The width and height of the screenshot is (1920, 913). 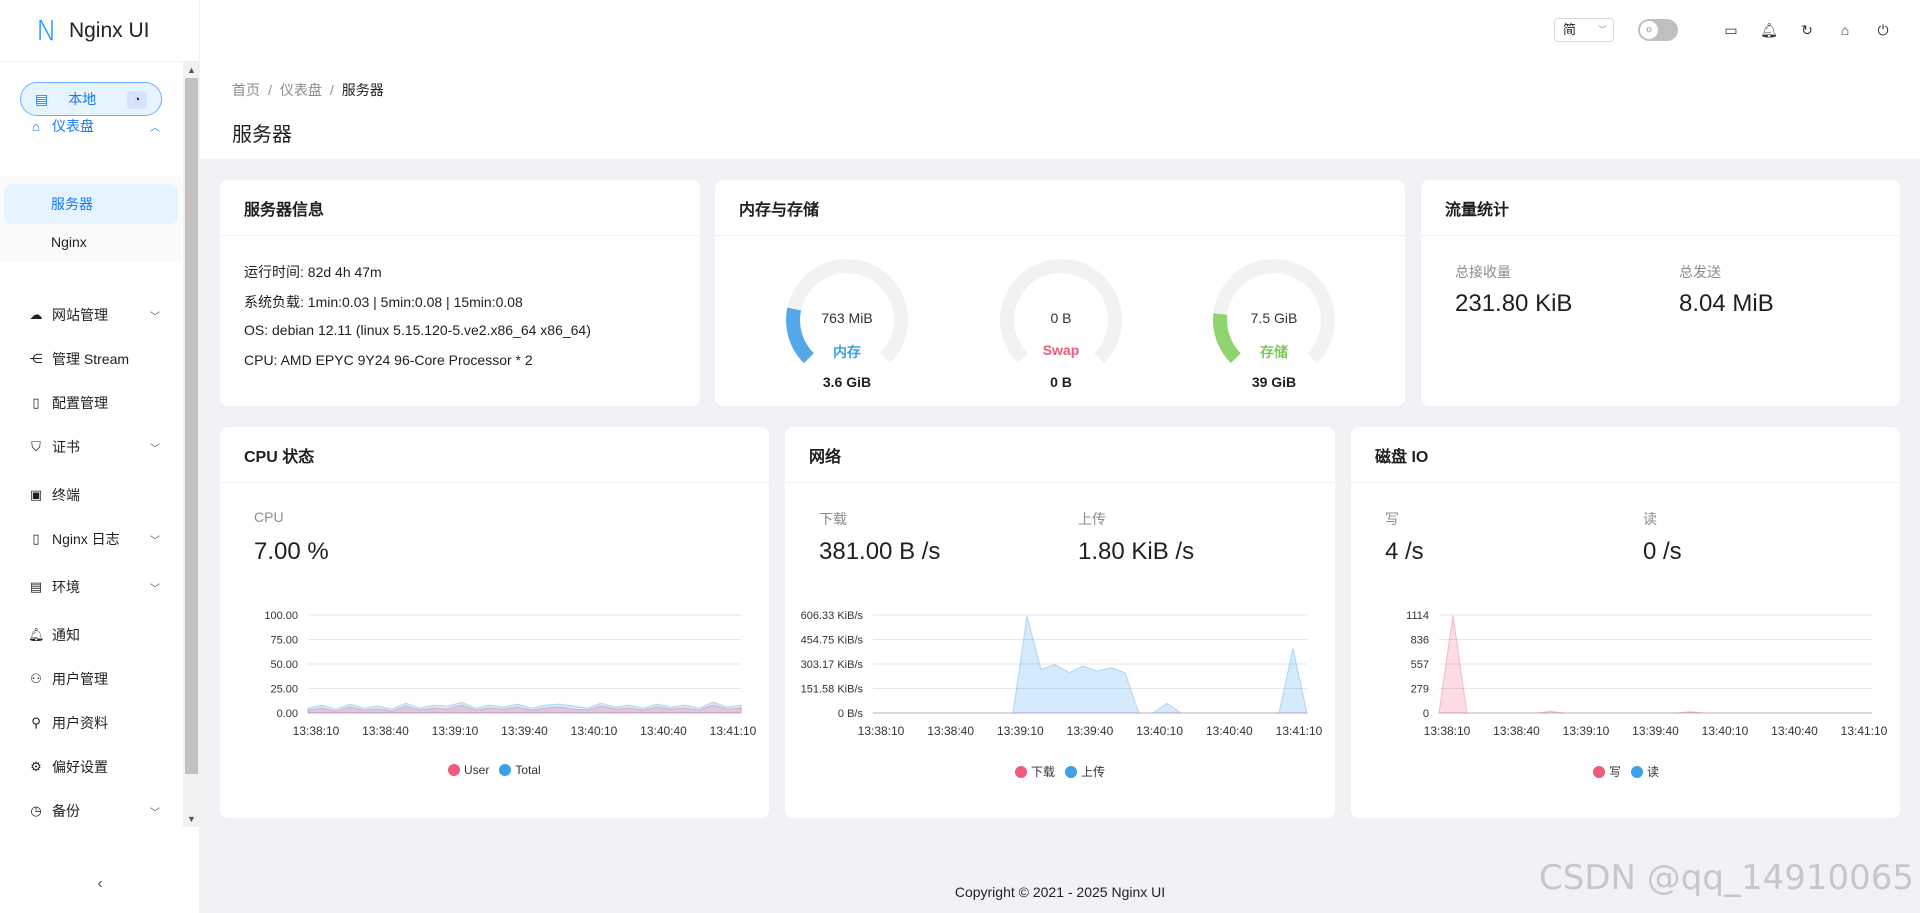 I want to click on y-tick-label: 454.75 KiB/s, so click(x=832, y=641).